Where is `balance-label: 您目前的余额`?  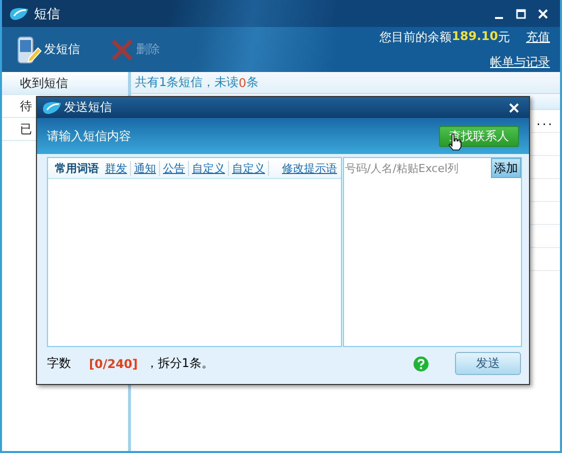
balance-label: 您目前的余额 is located at coordinates (416, 37).